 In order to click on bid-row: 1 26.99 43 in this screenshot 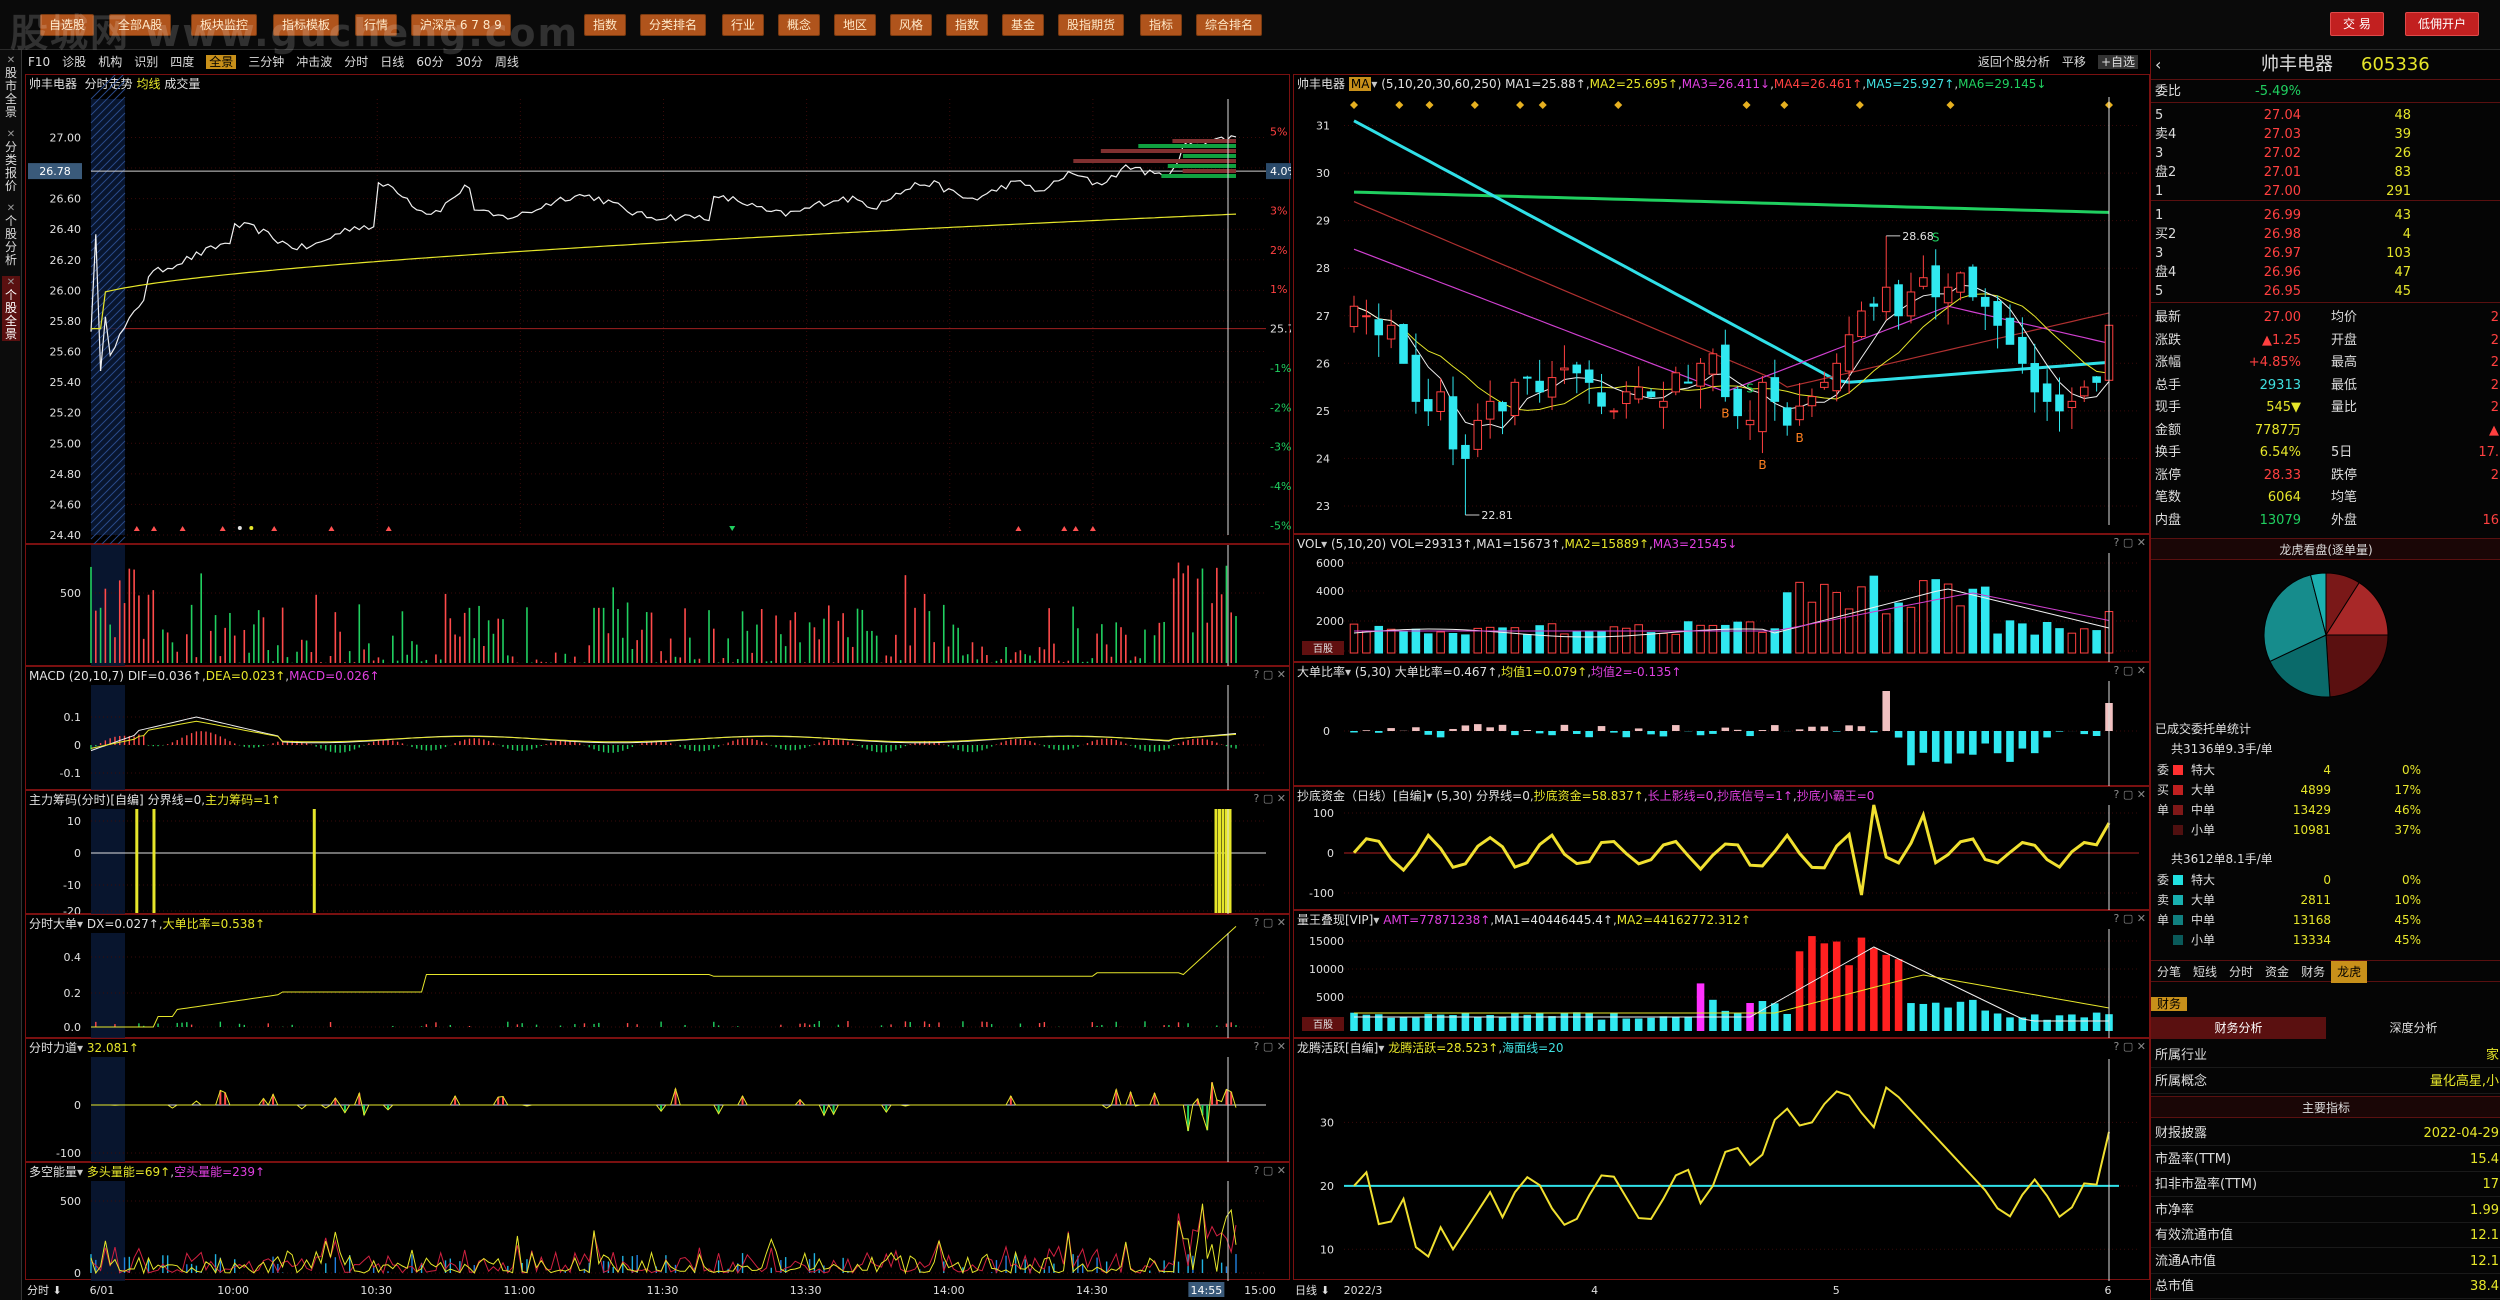, I will do `click(2325, 215)`.